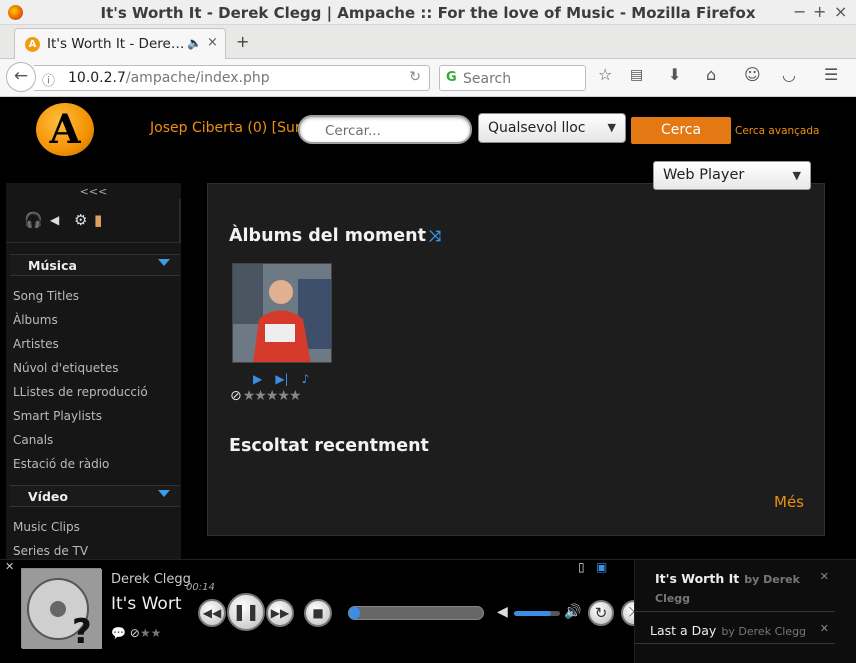  I want to click on ampache-logo: A, so click(65, 129).